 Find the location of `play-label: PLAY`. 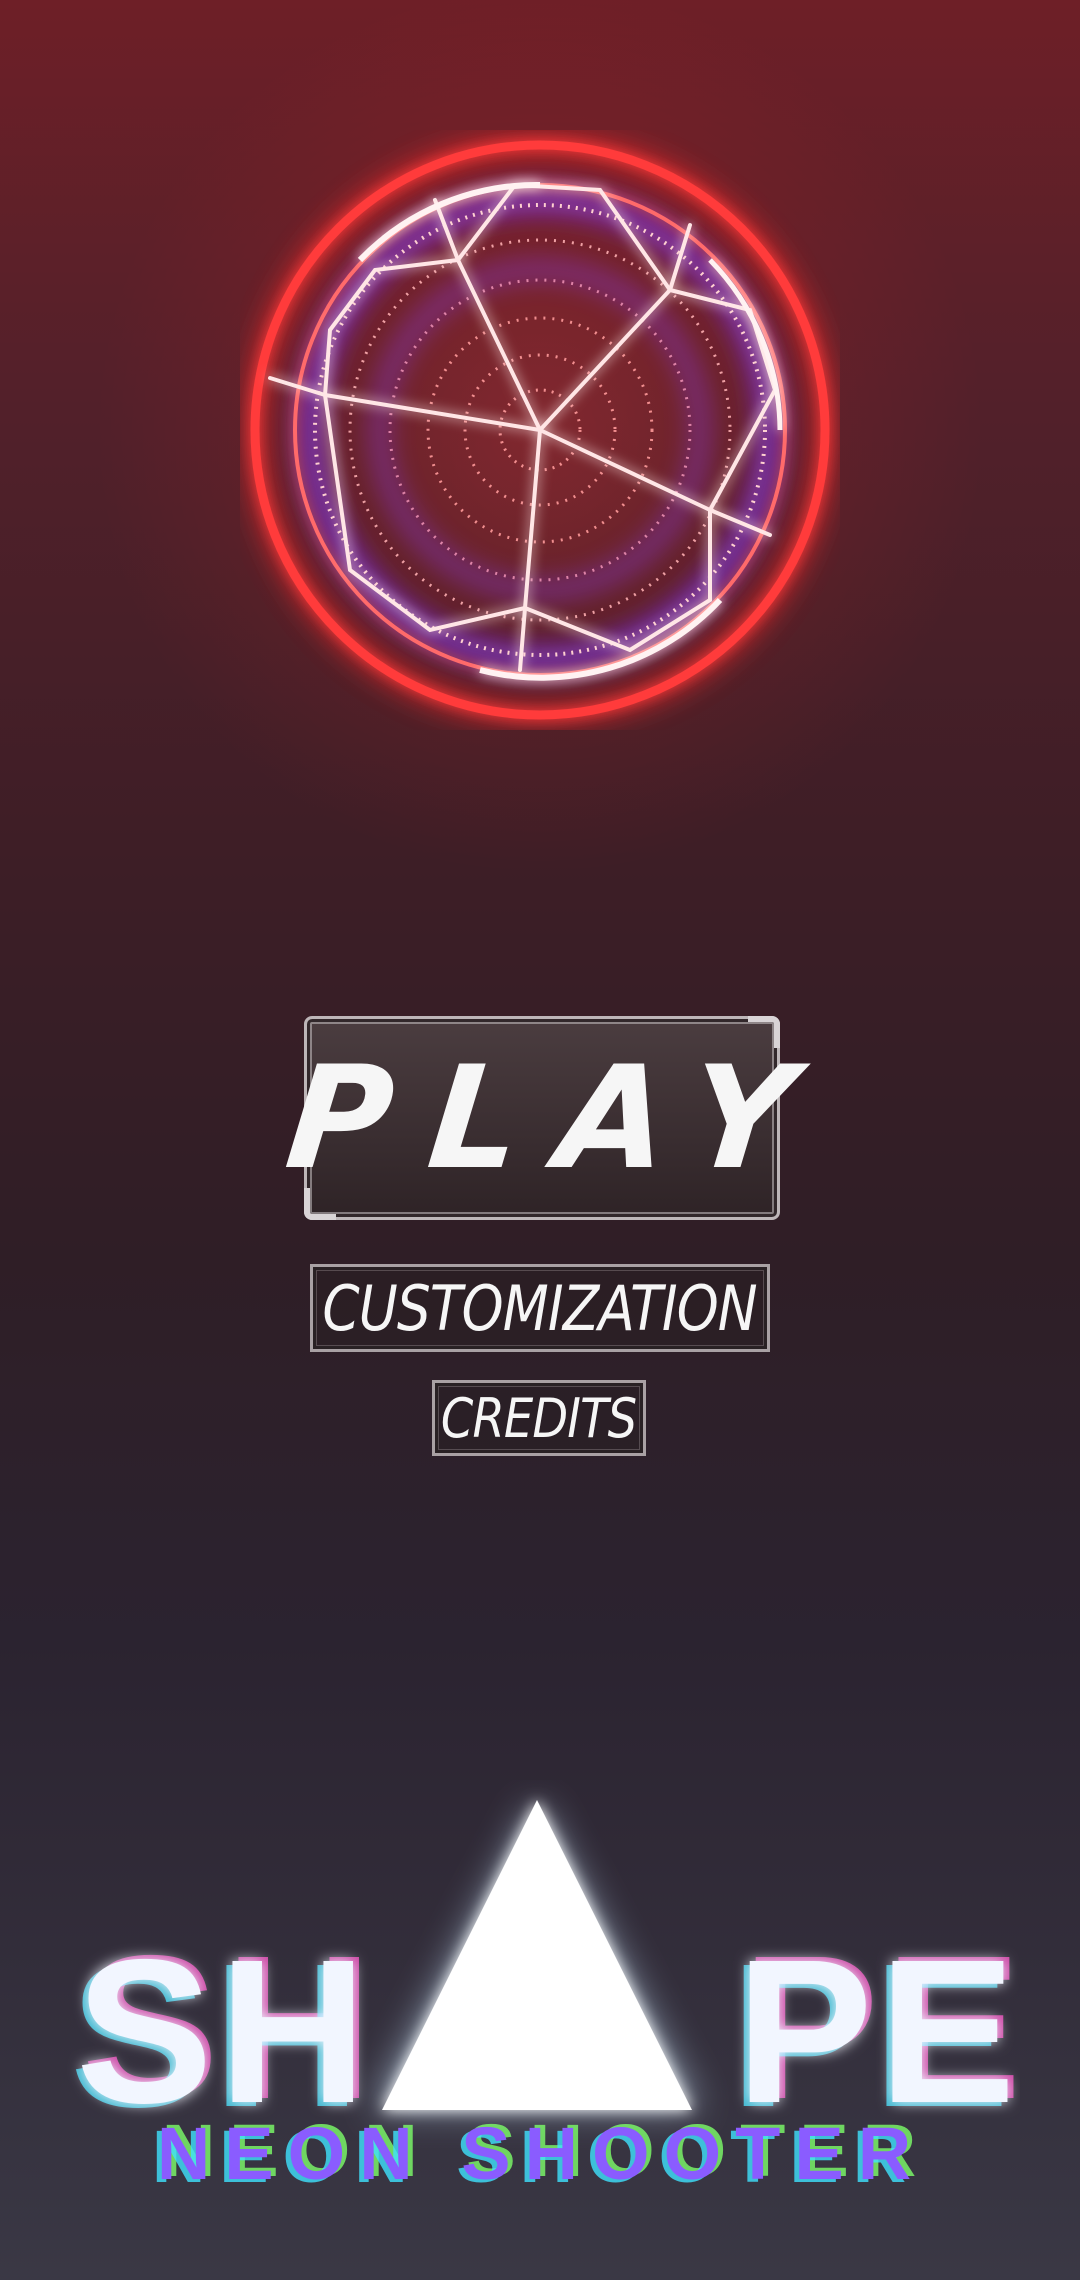

play-label: PLAY is located at coordinates (559, 1118).